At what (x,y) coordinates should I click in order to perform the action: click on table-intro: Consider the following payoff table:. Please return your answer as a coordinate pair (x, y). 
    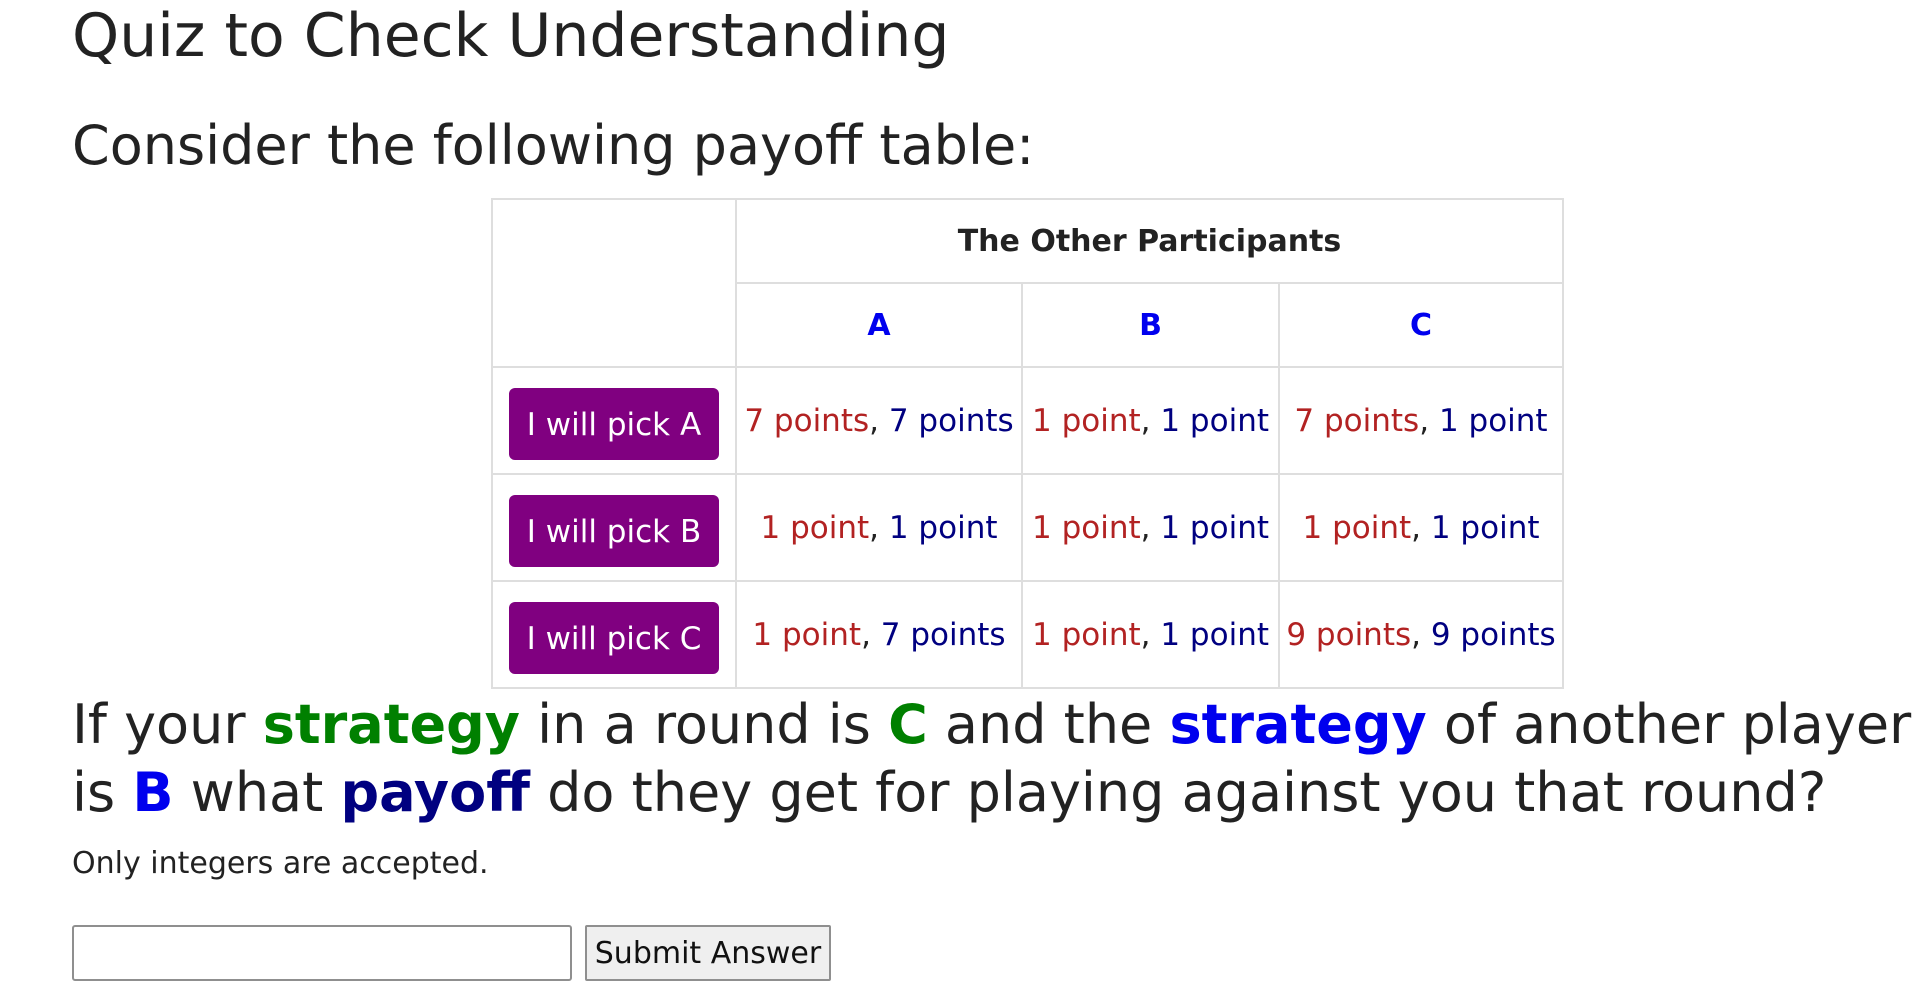
    Looking at the image, I should click on (553, 145).